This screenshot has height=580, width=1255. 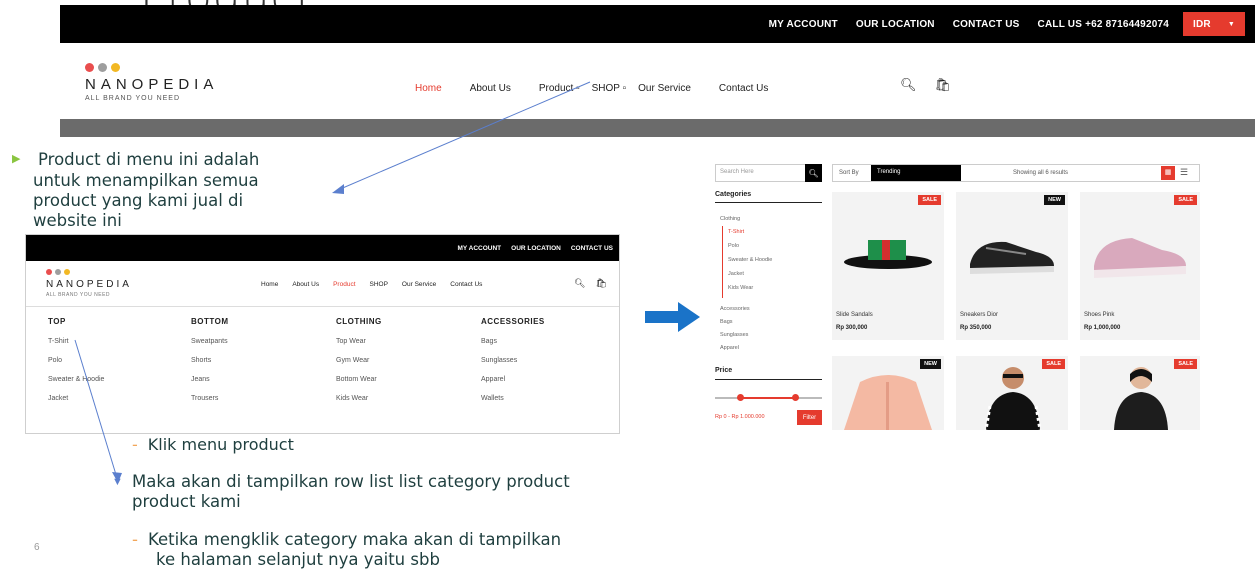 I want to click on mega-item: Sweatpants, so click(x=210, y=341).